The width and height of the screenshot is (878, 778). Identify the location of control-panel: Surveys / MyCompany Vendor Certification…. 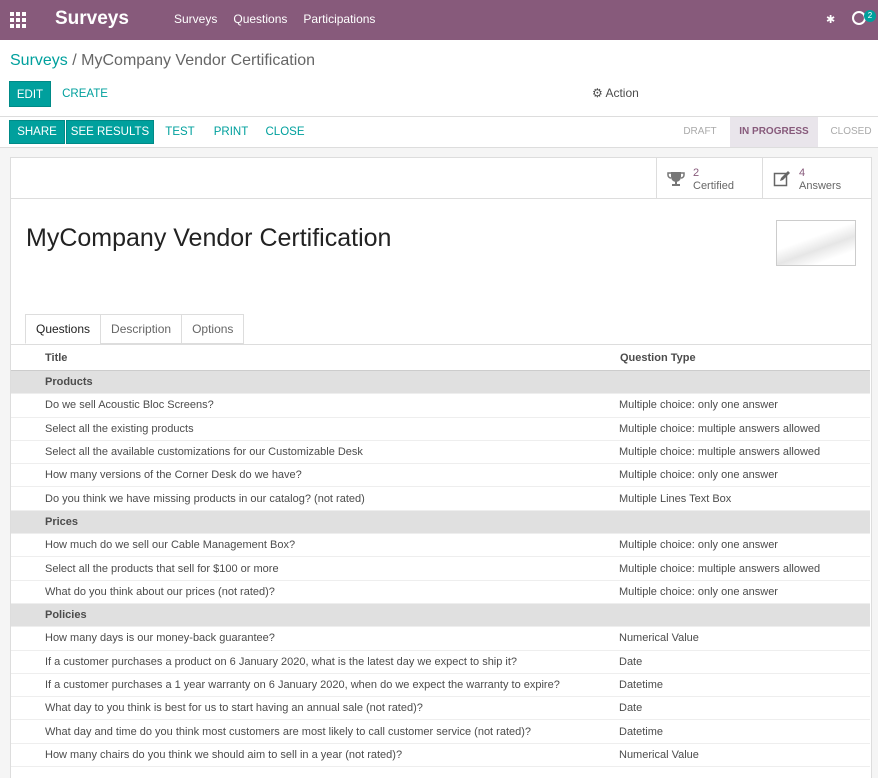
(439, 78).